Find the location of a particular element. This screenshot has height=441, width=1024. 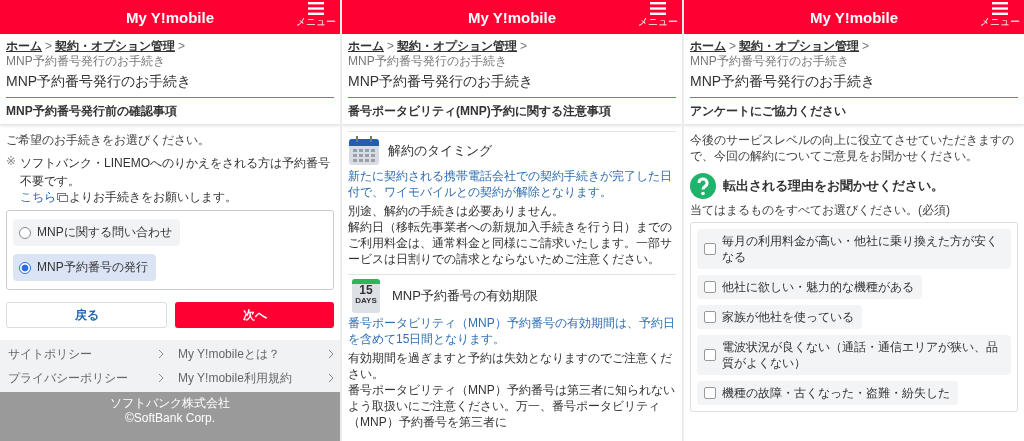

back-button: 戻る is located at coordinates (86, 315).